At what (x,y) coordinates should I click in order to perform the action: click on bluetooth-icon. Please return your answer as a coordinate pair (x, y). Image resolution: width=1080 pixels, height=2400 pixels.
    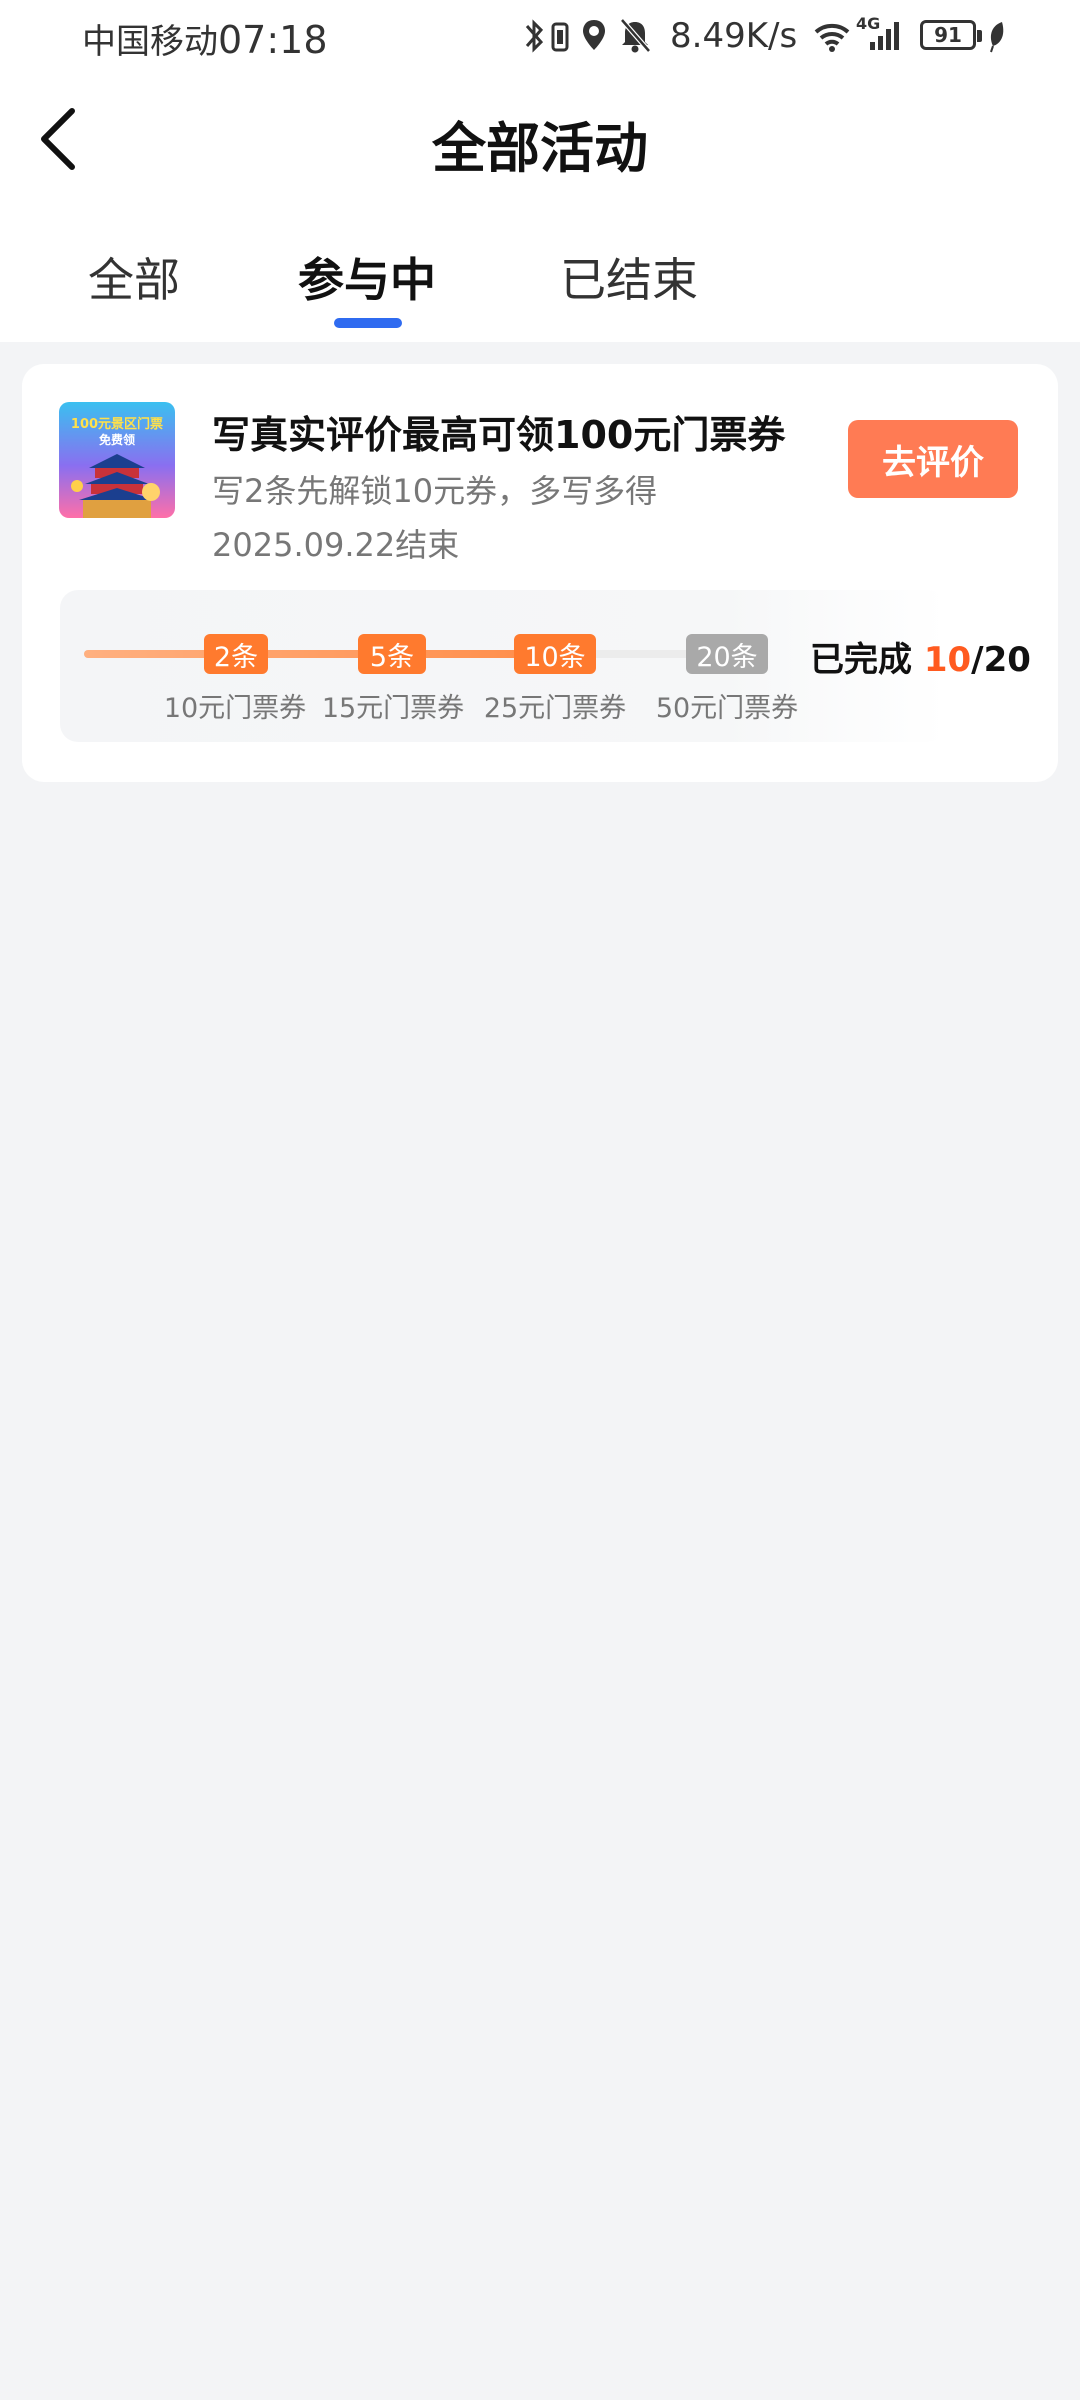
    Looking at the image, I should click on (534, 36).